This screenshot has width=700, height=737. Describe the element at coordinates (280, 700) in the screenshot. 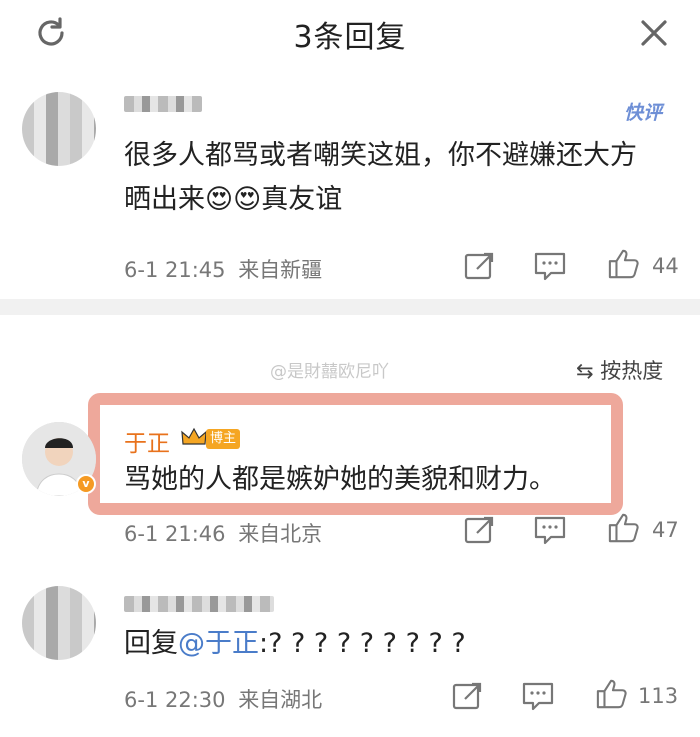

I see `location: 来自湖北` at that location.